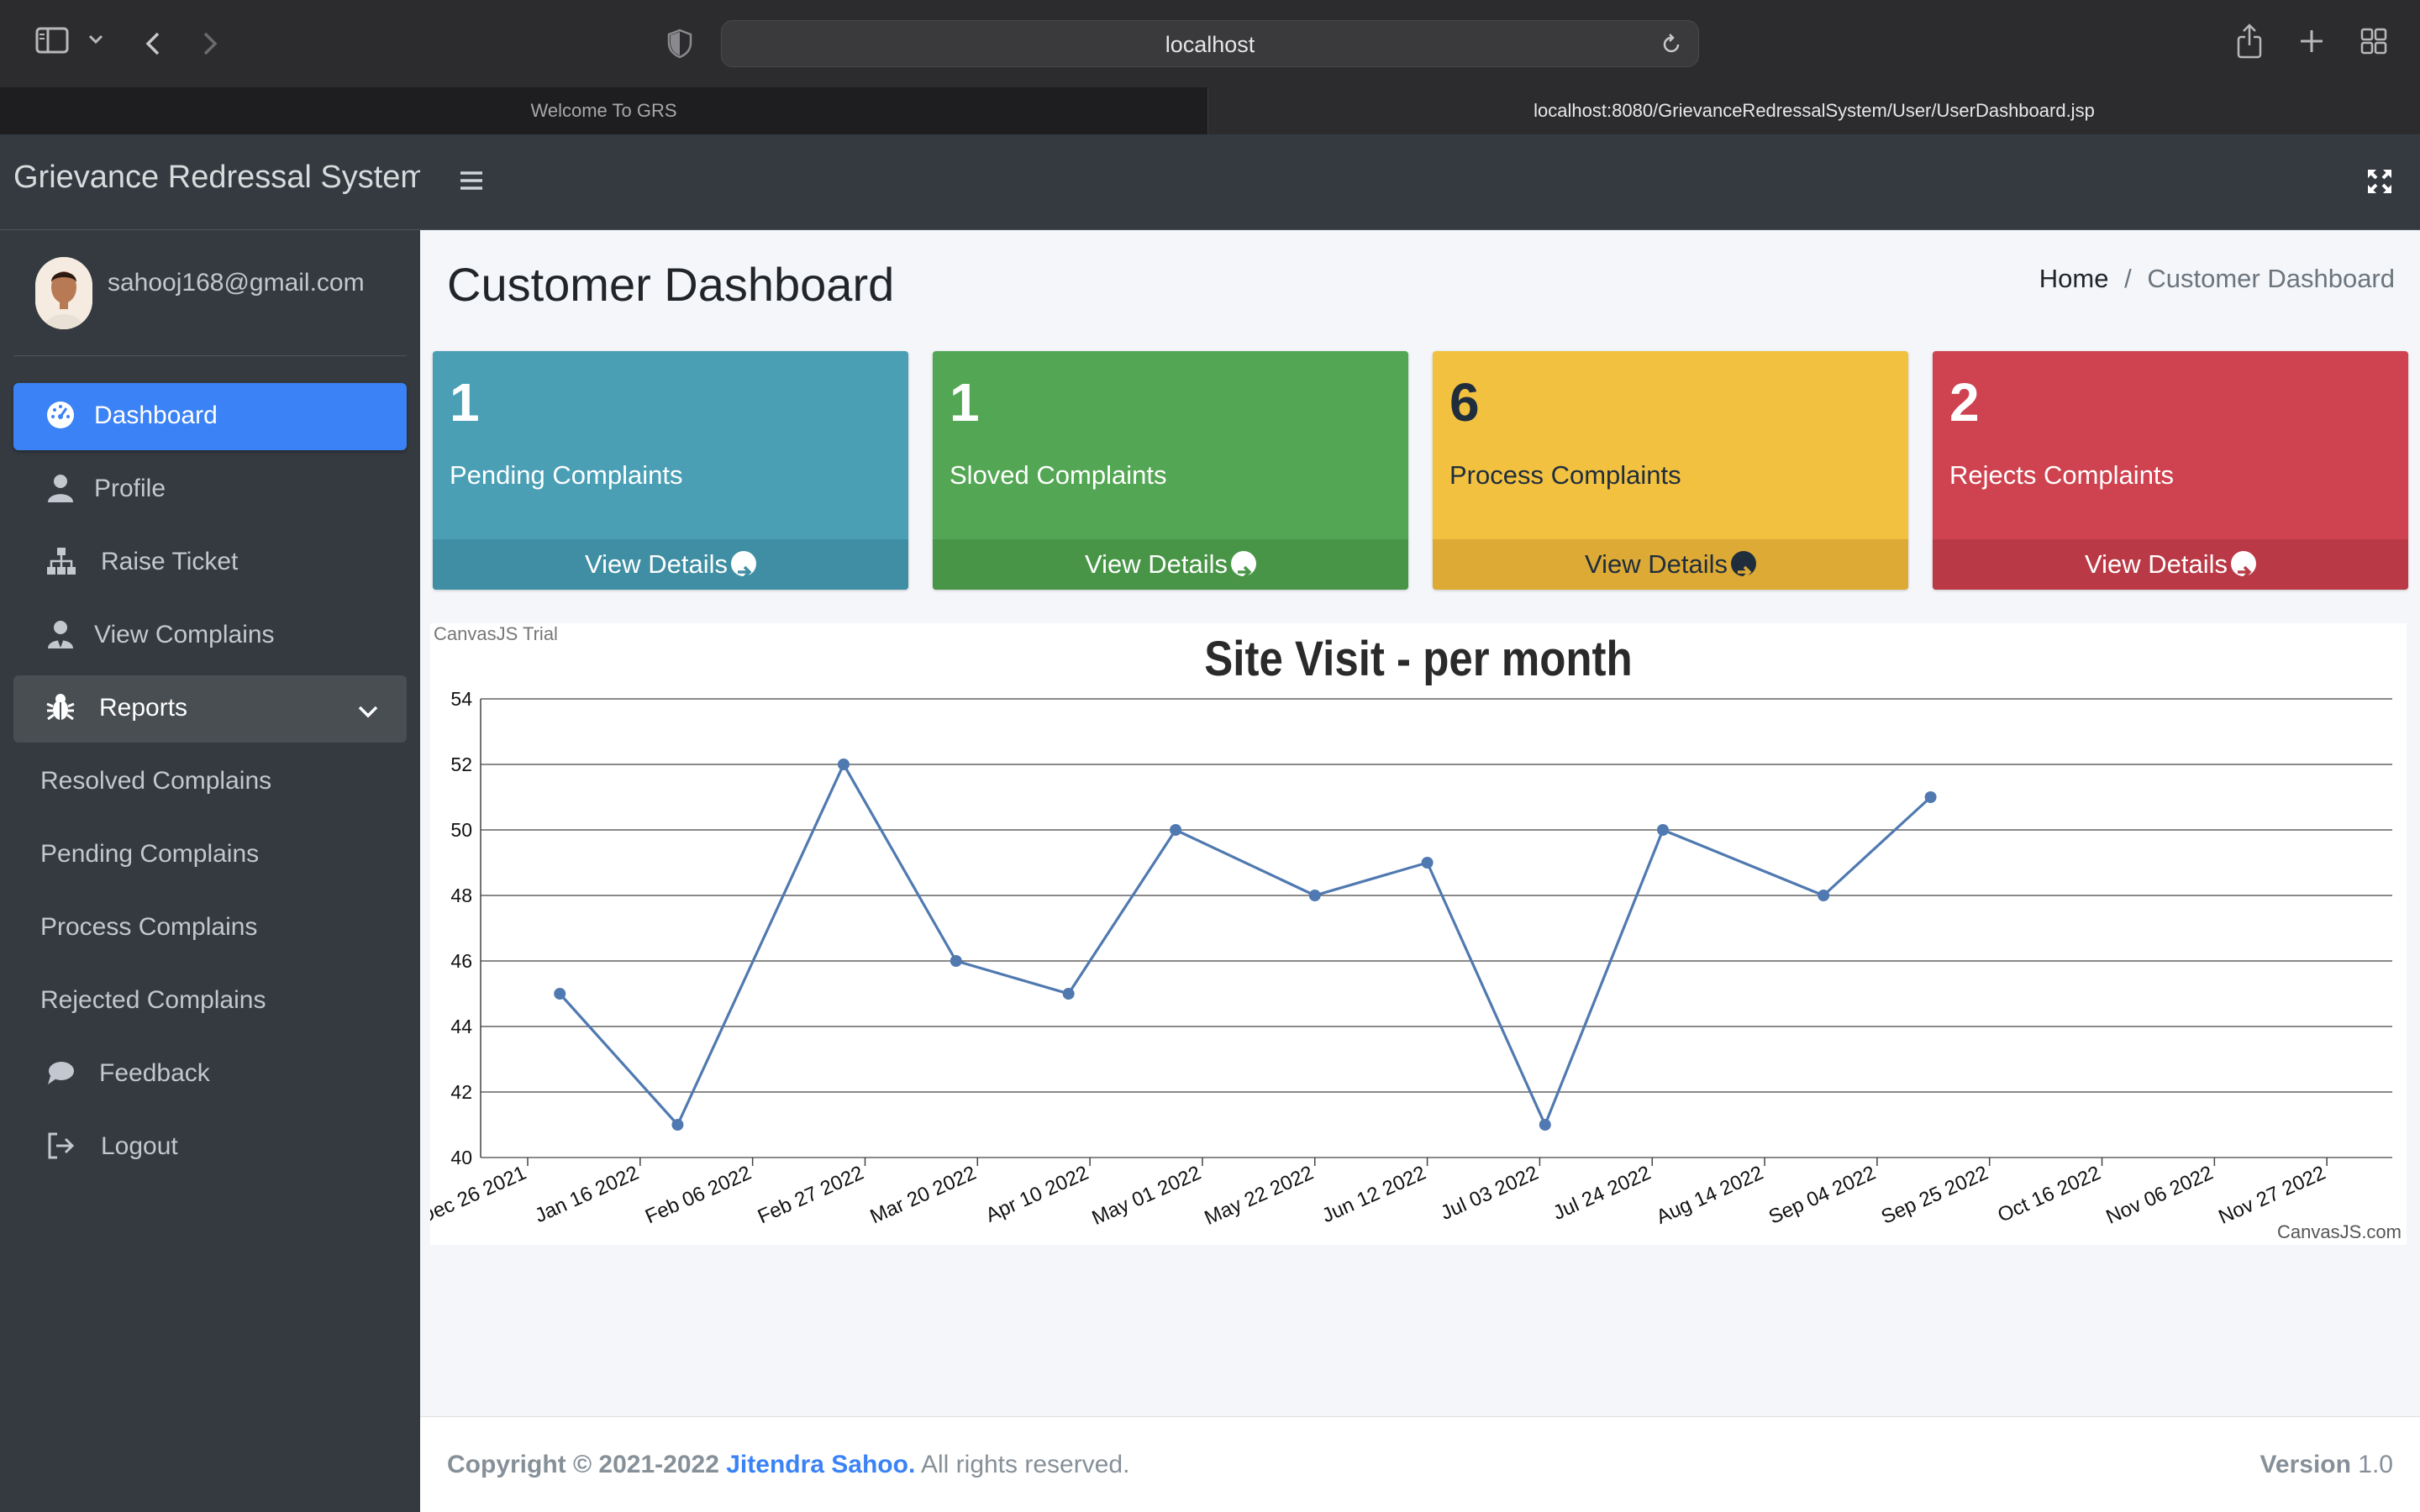 The width and height of the screenshot is (2420, 1512). Describe the element at coordinates (2305, 1464) in the screenshot. I see `version-label: Version` at that location.